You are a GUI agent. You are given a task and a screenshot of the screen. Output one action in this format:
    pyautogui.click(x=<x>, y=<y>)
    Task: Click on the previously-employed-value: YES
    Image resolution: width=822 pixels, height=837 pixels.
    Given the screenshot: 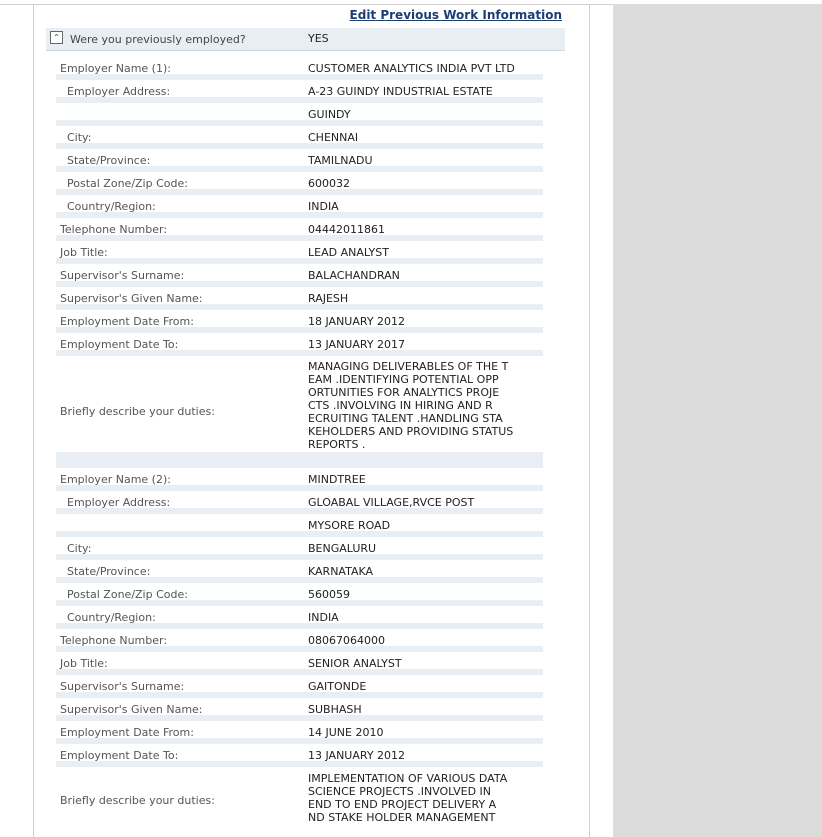 What is the action you would take?
    pyautogui.click(x=318, y=38)
    